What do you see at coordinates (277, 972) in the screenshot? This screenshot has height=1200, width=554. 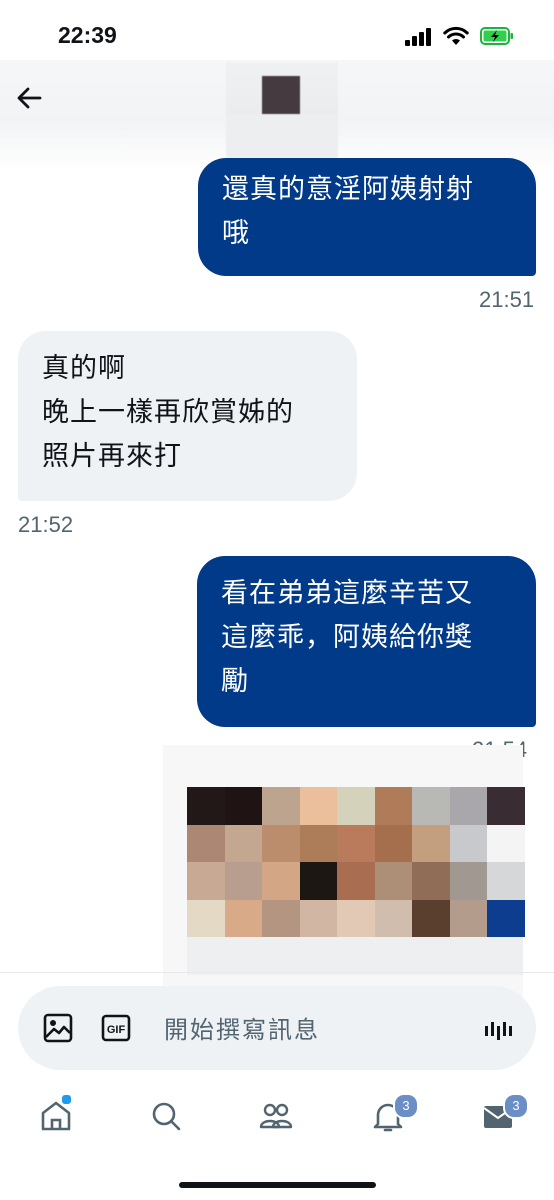 I see `divider` at bounding box center [277, 972].